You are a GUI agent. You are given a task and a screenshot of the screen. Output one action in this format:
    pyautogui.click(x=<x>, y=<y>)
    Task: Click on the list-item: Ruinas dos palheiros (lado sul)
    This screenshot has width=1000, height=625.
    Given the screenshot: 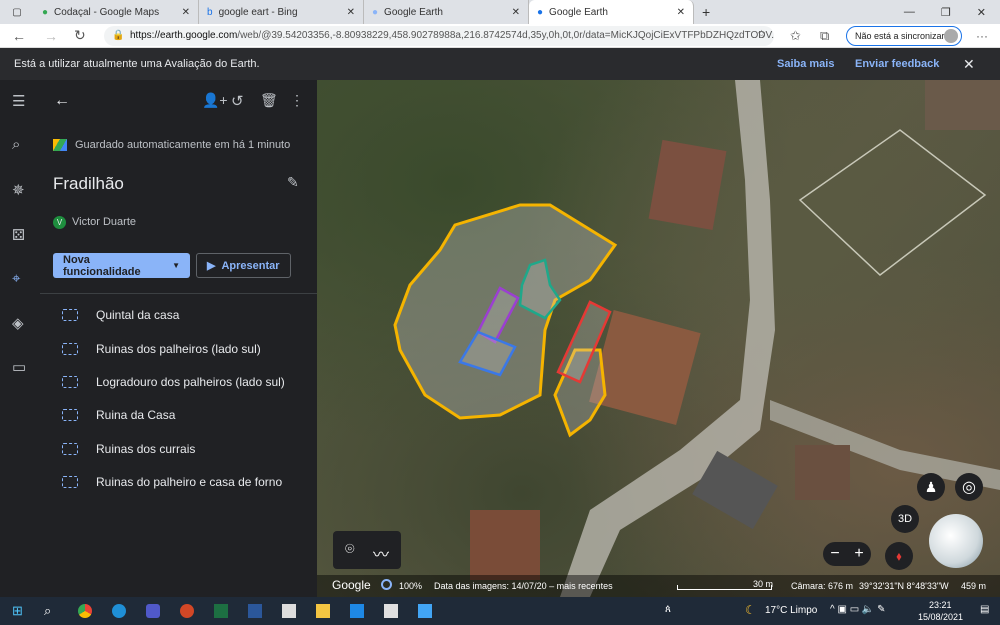 What is the action you would take?
    pyautogui.click(x=161, y=349)
    